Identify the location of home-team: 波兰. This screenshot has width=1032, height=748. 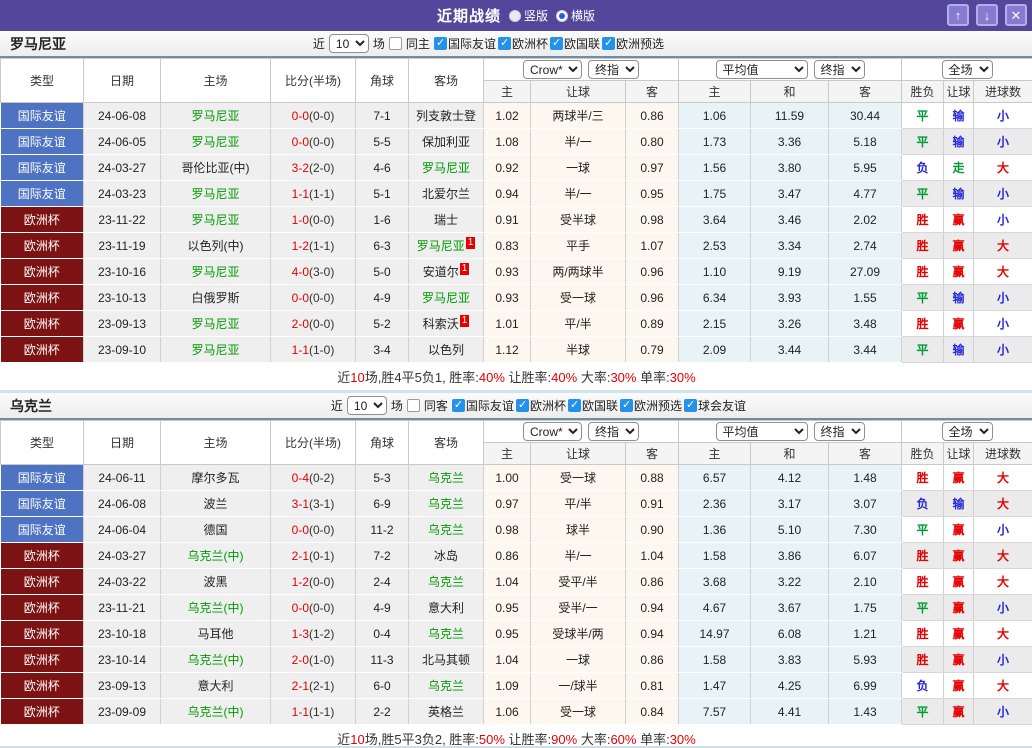
(215, 503).